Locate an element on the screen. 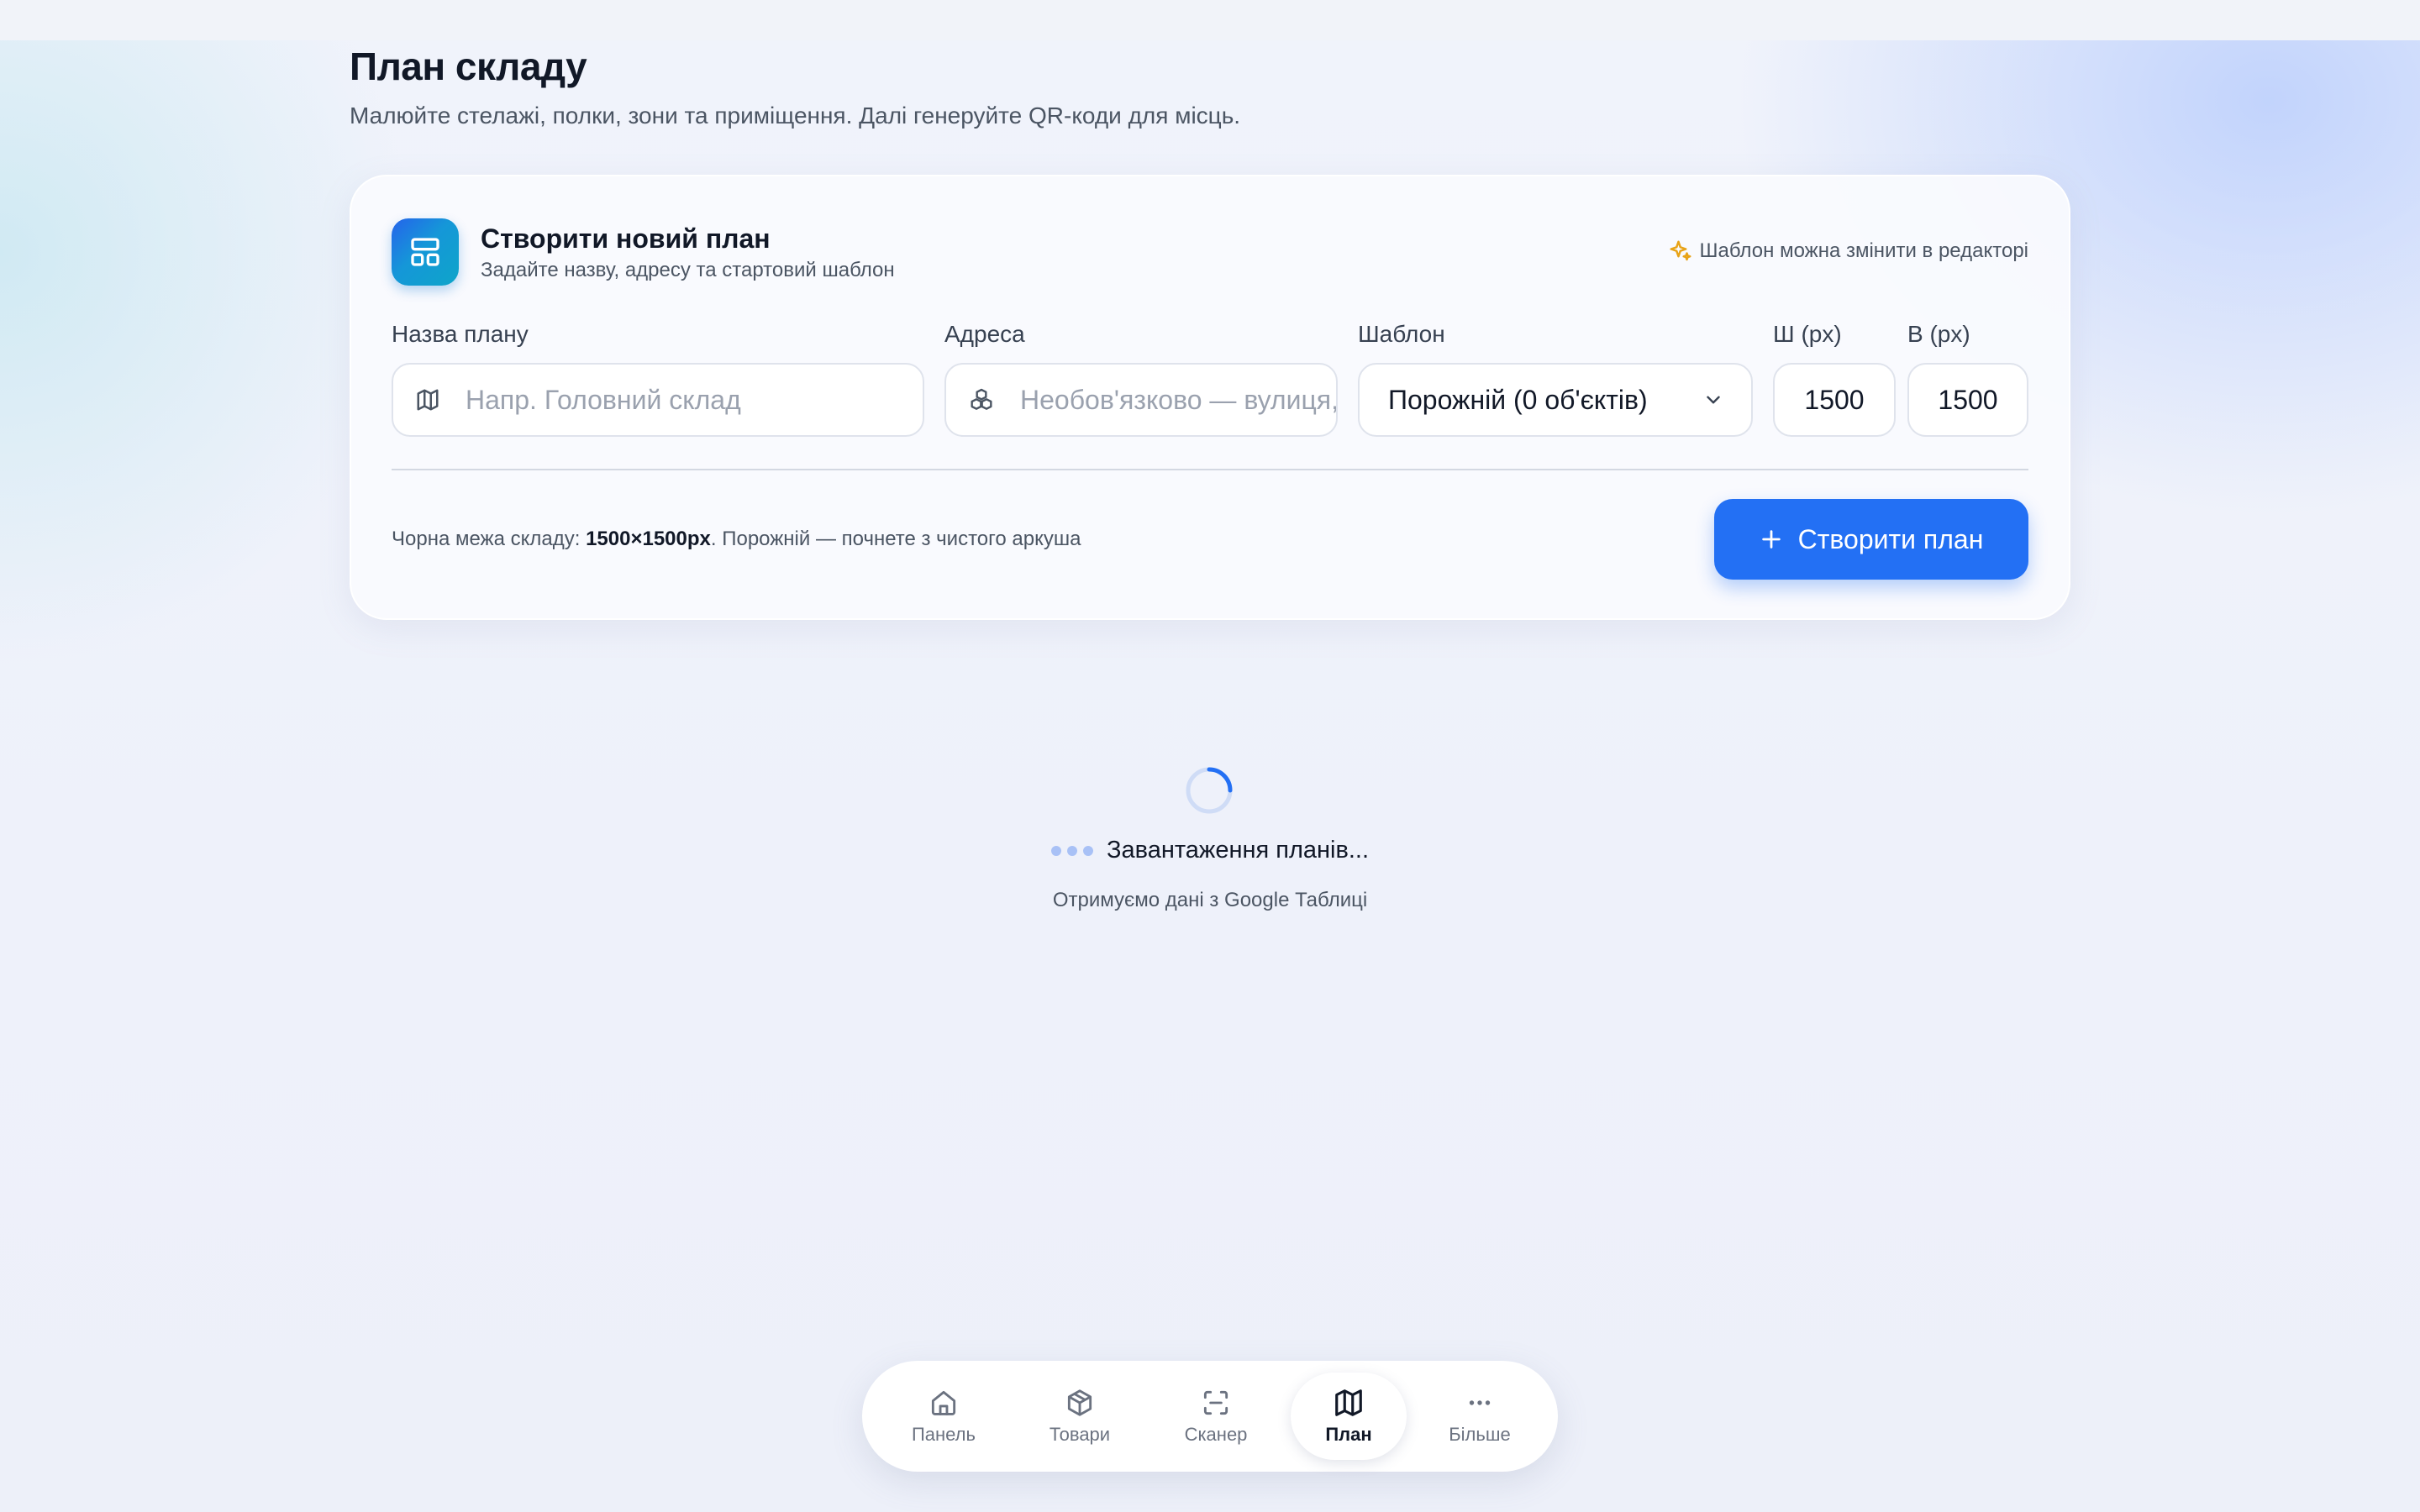 The width and height of the screenshot is (2420, 1512). nav-label-plan: План is located at coordinates (1348, 1434).